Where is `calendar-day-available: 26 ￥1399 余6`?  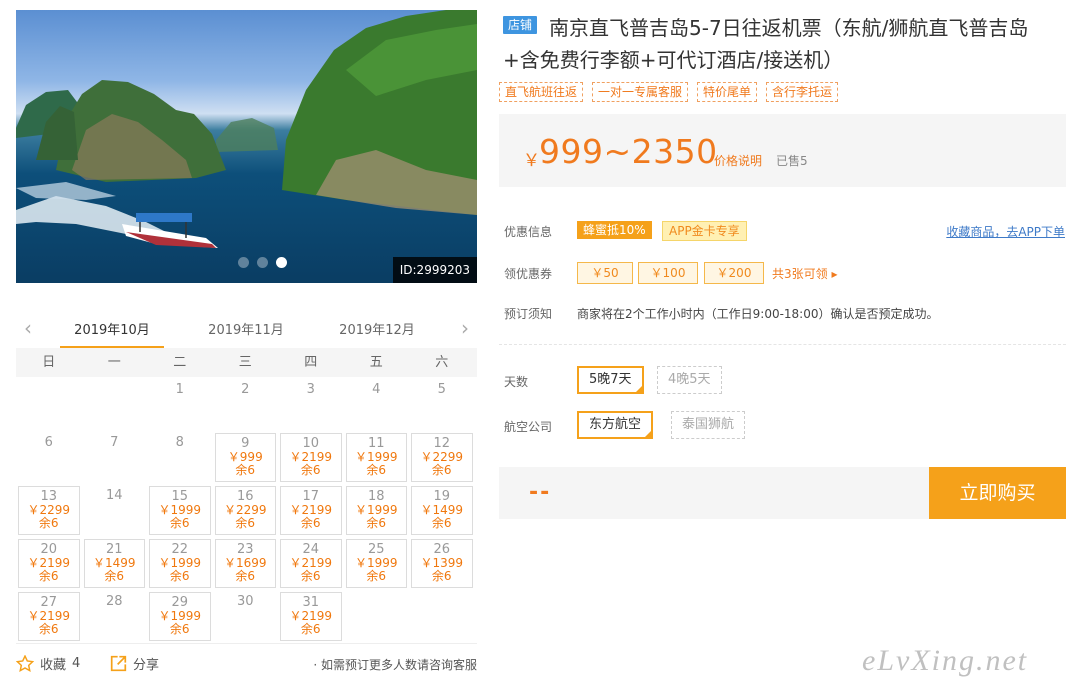
calendar-day-available: 26 ￥1399 余6 is located at coordinates (442, 563).